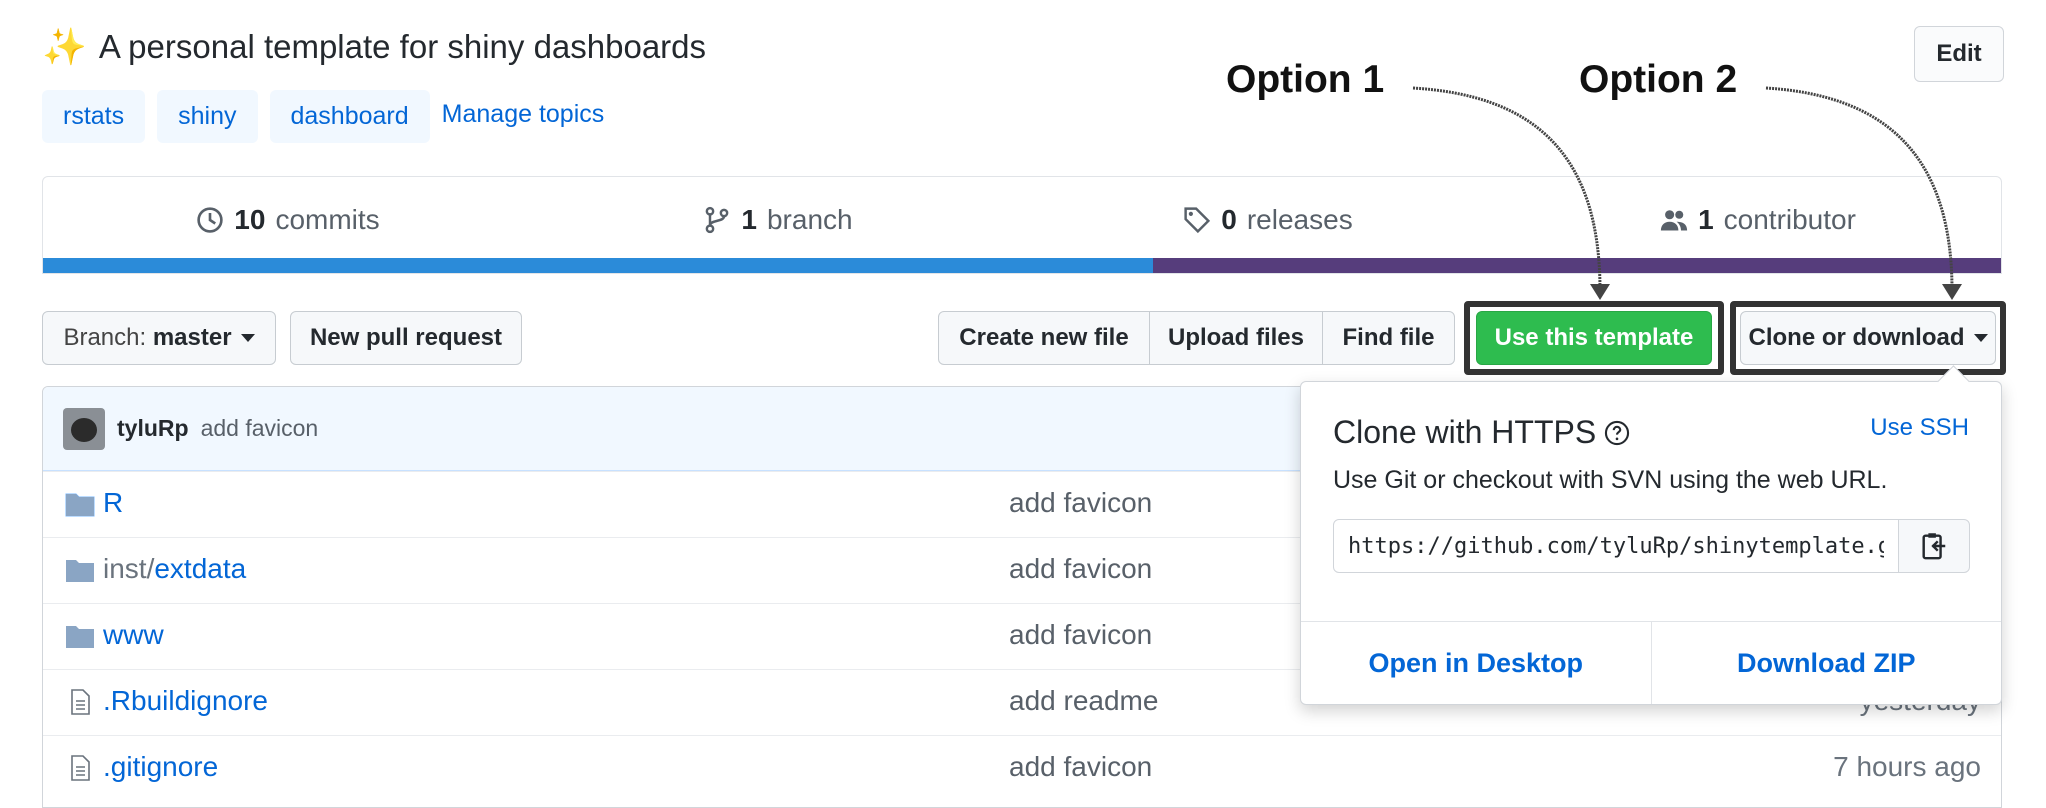  What do you see at coordinates (1952, 292) in the screenshot?
I see `option-2-arrowhead` at bounding box center [1952, 292].